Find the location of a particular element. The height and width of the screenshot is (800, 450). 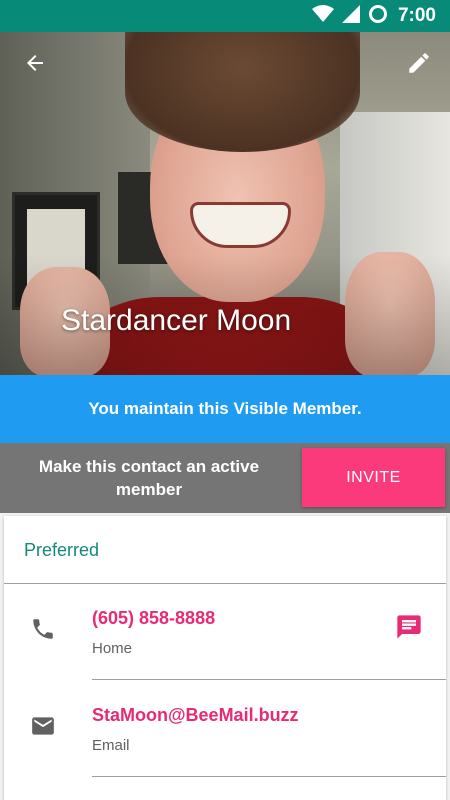

email-icon is located at coordinates (43, 726).